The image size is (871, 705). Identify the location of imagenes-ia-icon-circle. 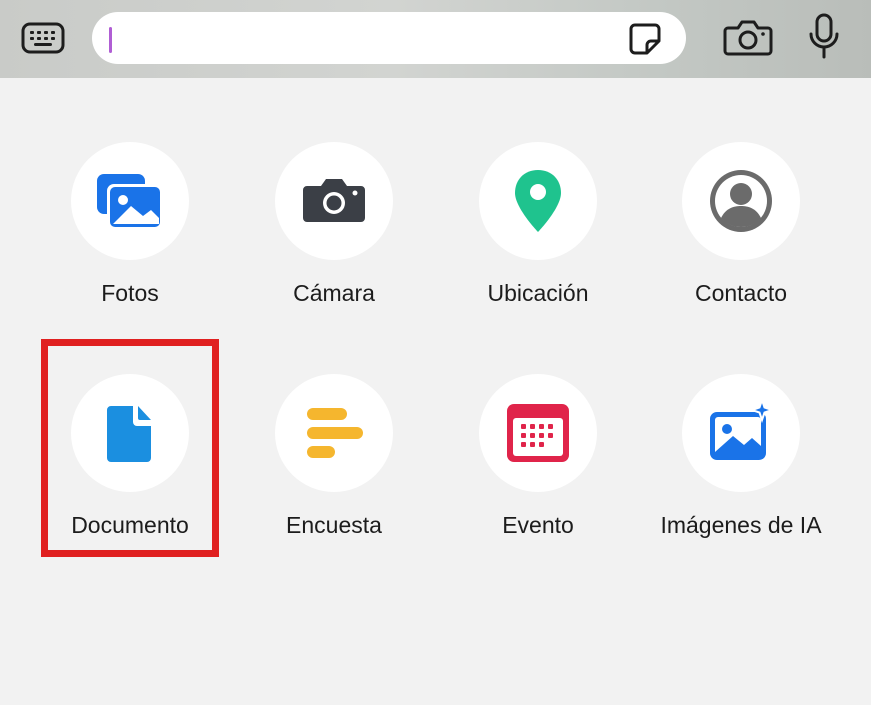
(741, 433).